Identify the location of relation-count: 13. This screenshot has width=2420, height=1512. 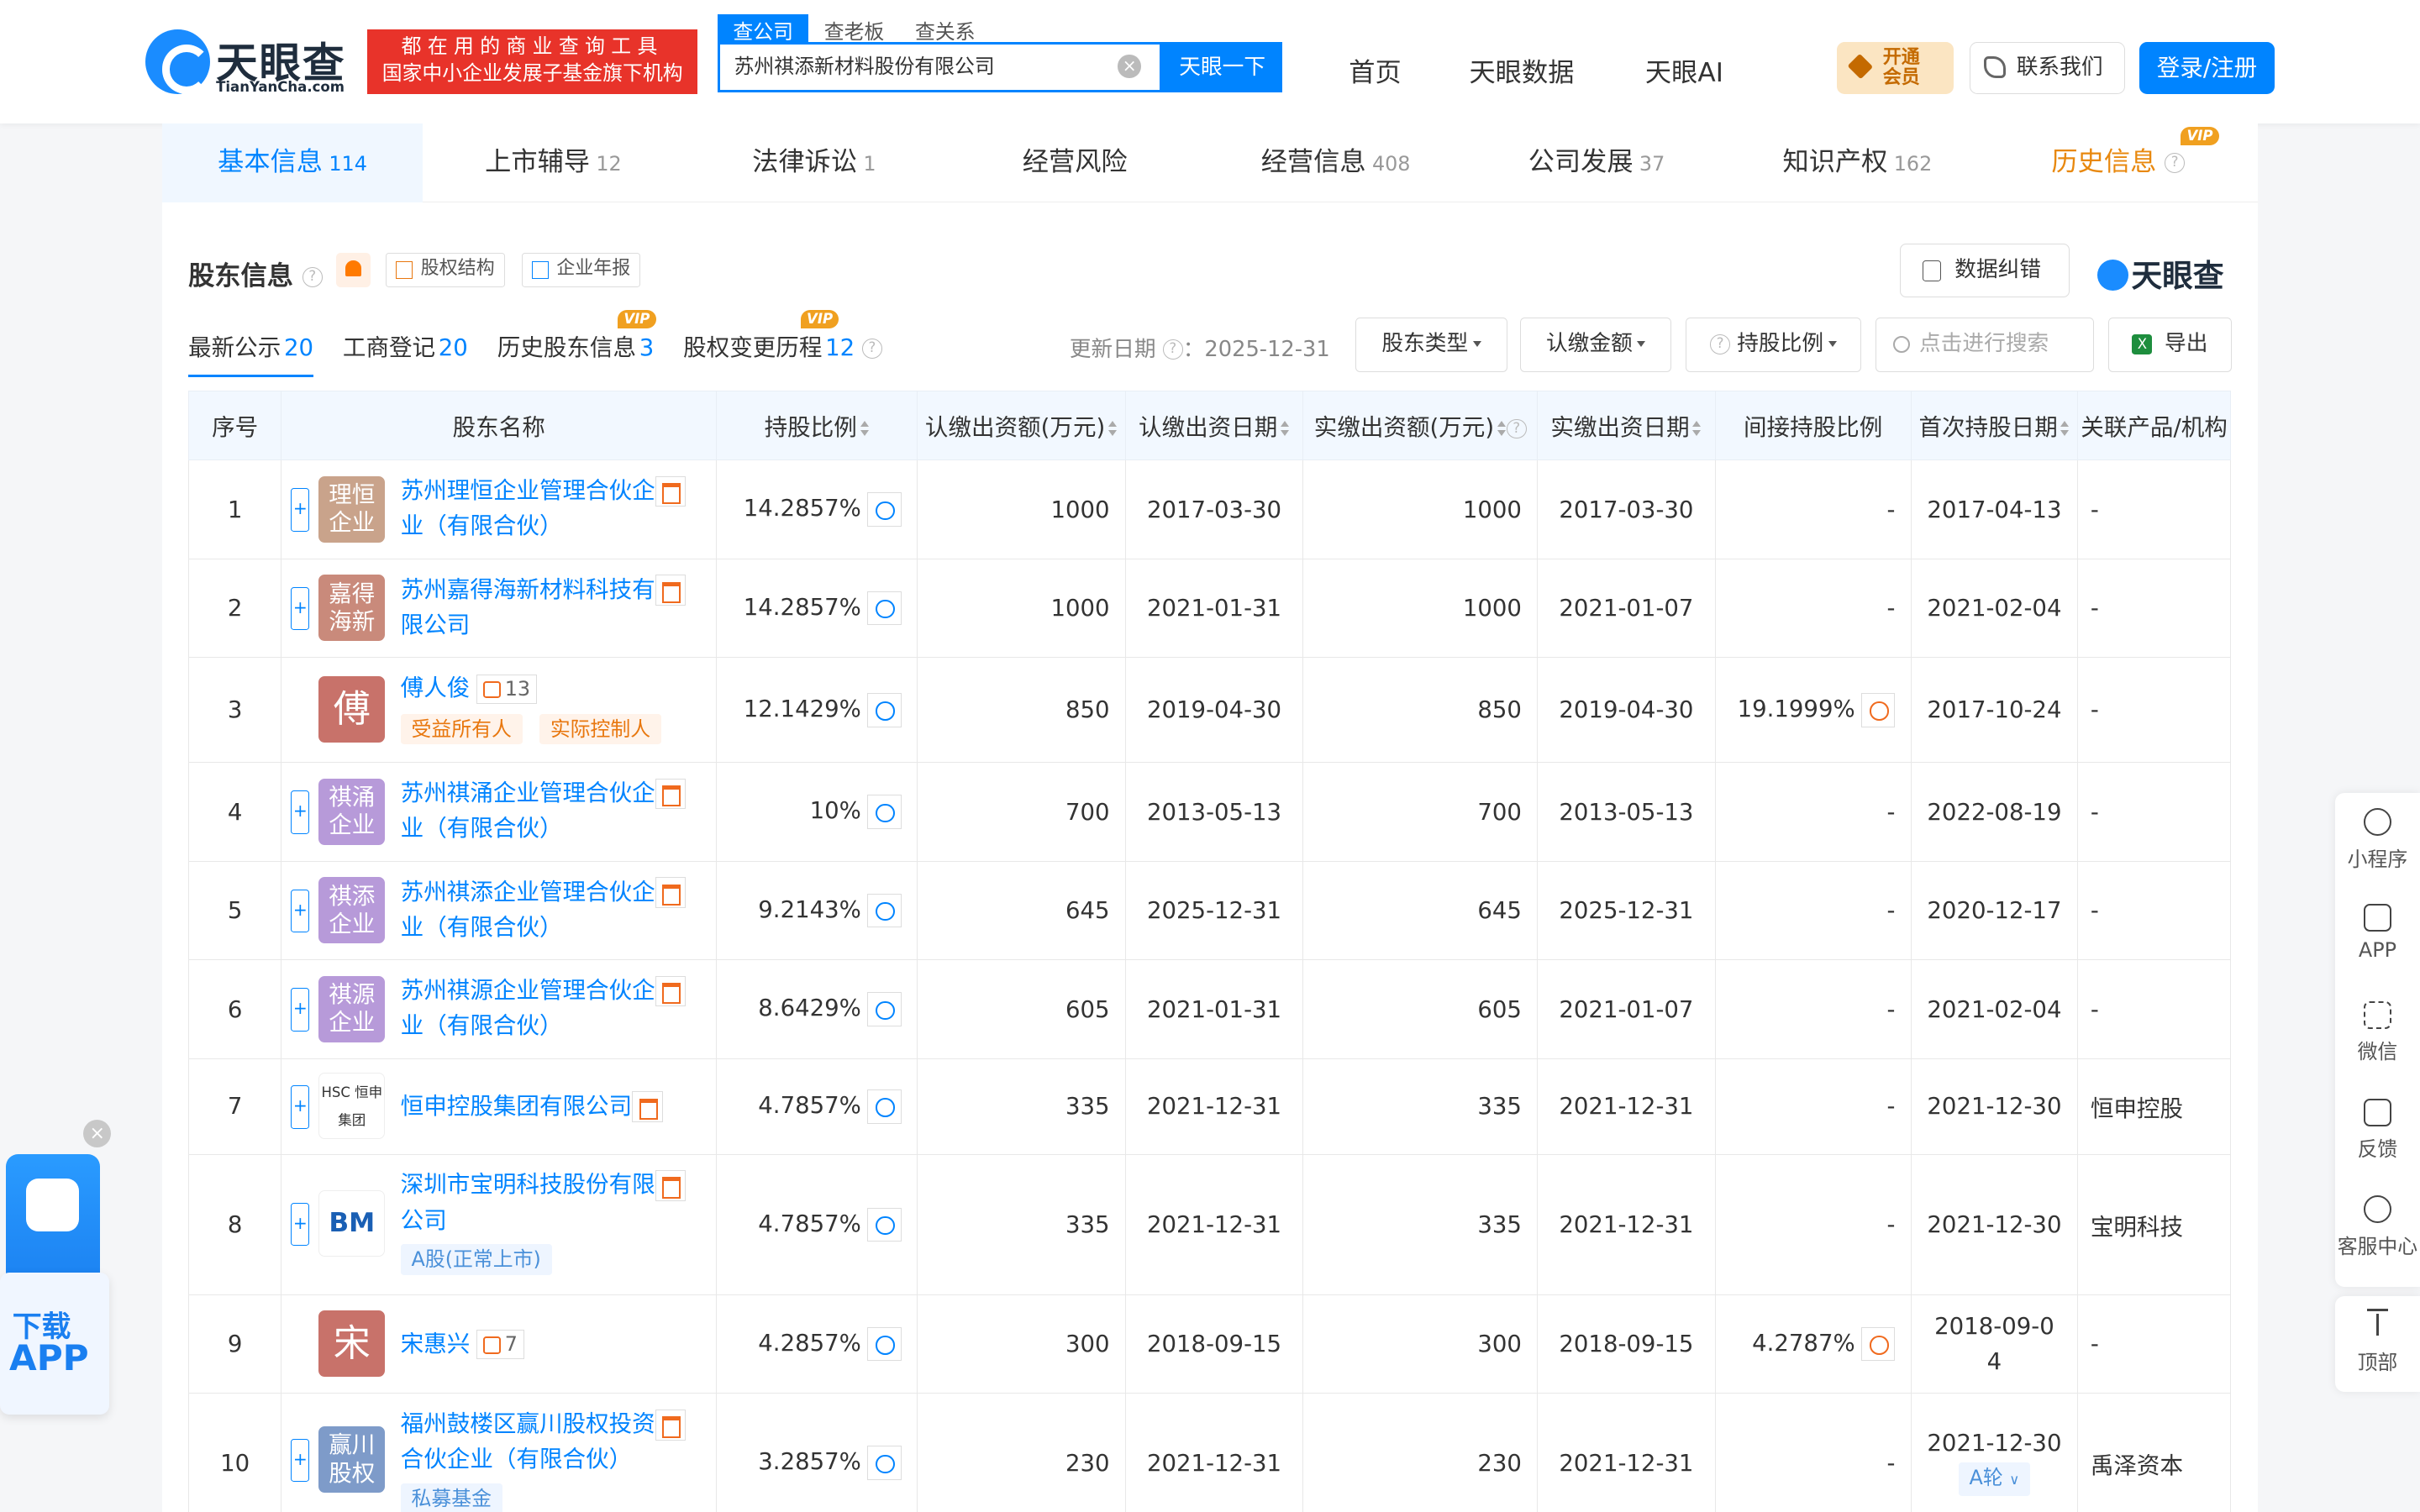
(507, 689).